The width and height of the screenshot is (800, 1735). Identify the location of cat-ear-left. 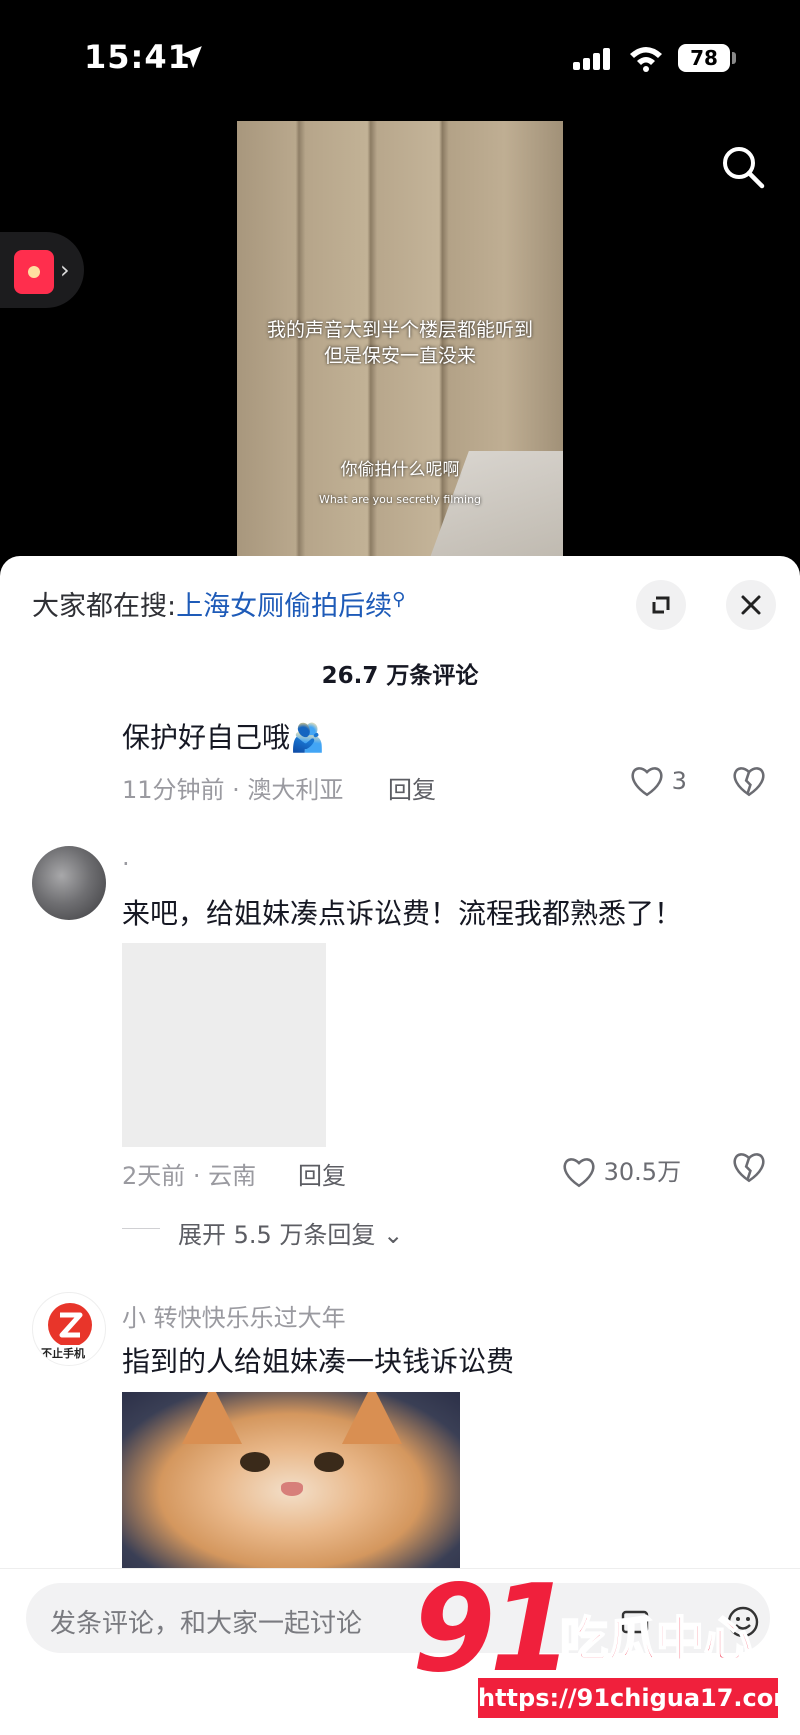
(212, 1418).